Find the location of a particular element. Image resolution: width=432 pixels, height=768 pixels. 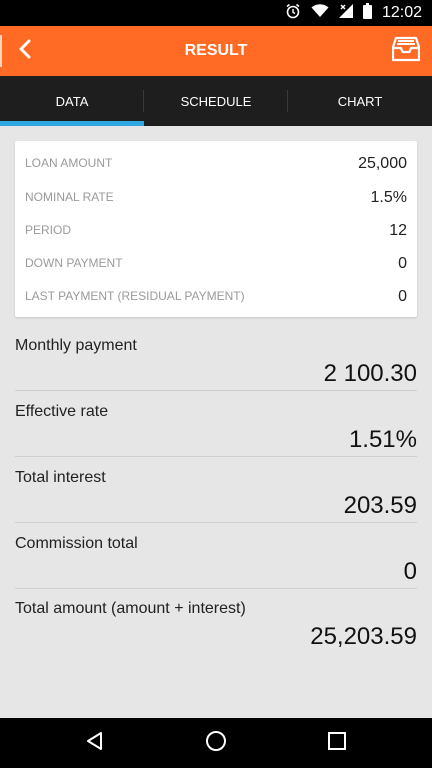

tab-label: DATA is located at coordinates (72, 101).